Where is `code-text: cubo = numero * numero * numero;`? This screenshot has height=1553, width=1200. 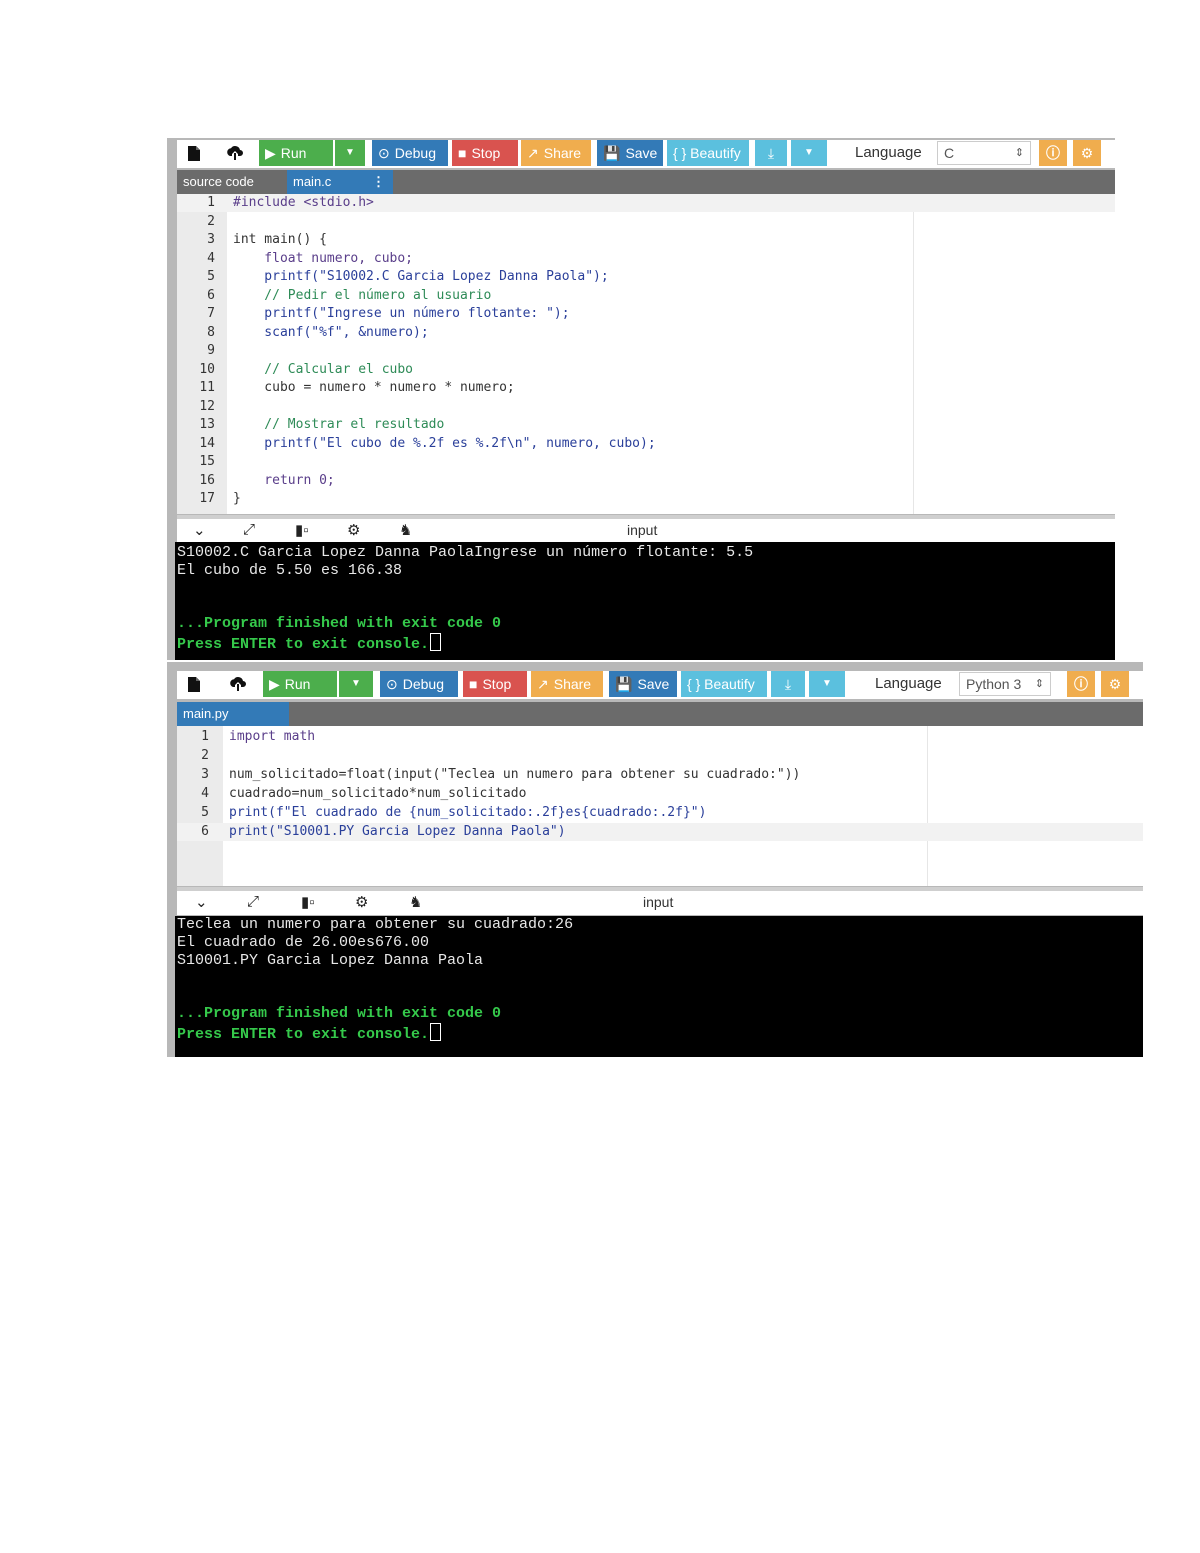 code-text: cubo = numero * numero * numero; is located at coordinates (374, 387).